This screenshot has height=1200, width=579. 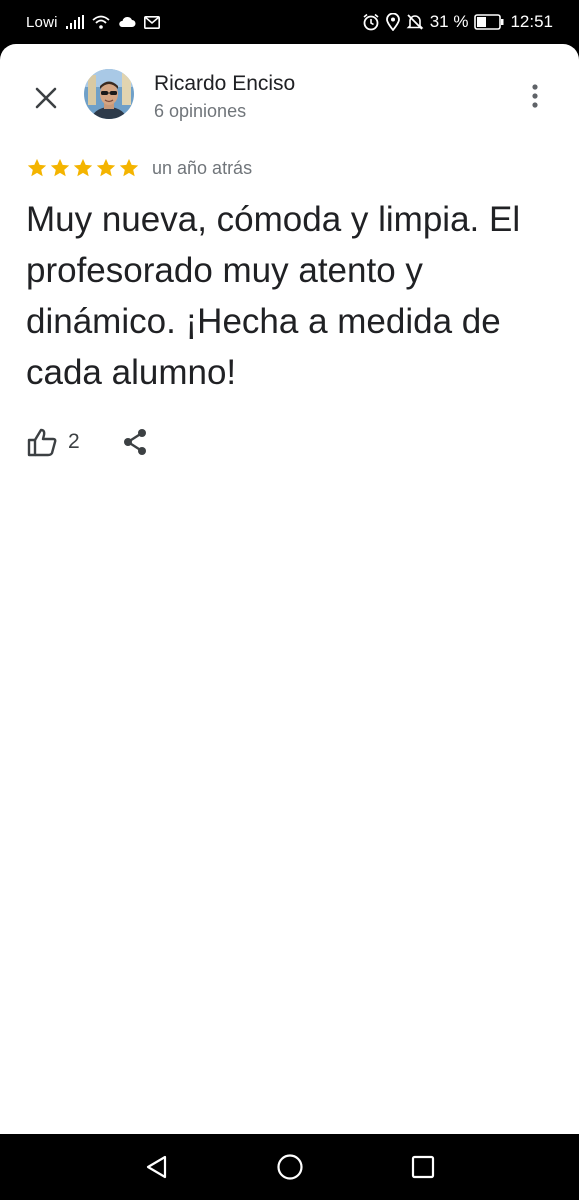 What do you see at coordinates (101, 22) in the screenshot?
I see `wifi-icon` at bounding box center [101, 22].